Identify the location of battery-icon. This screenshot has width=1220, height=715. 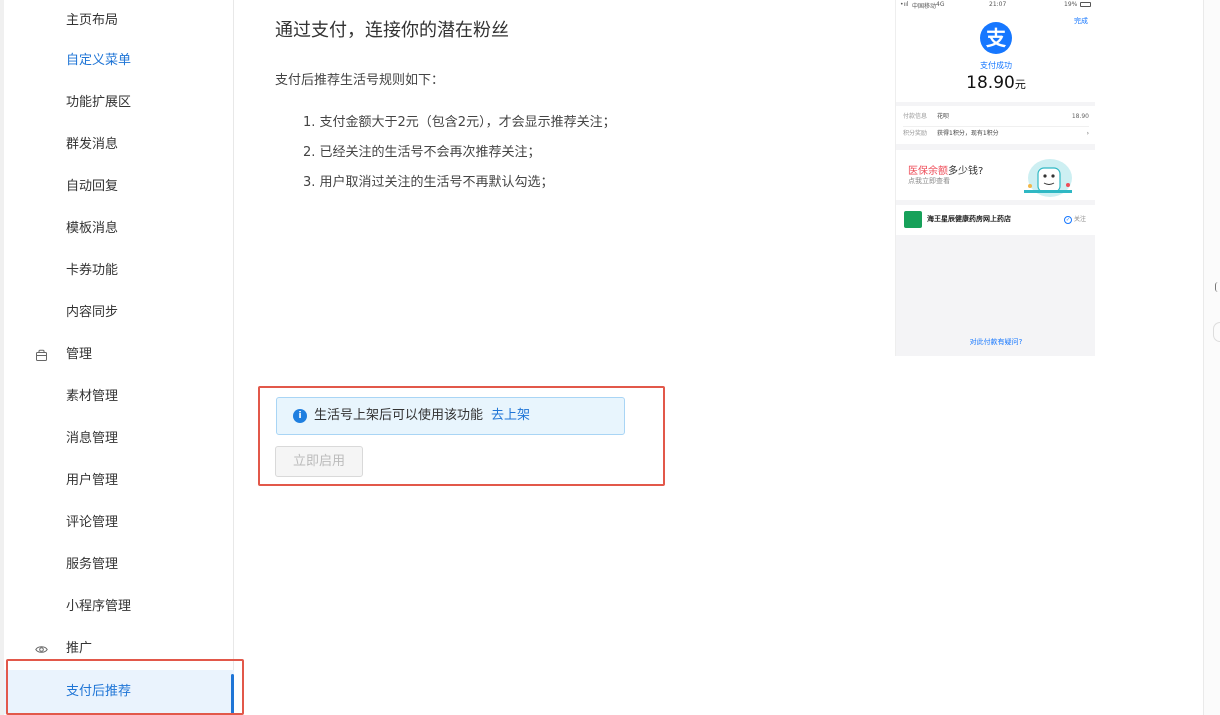
(1085, 4).